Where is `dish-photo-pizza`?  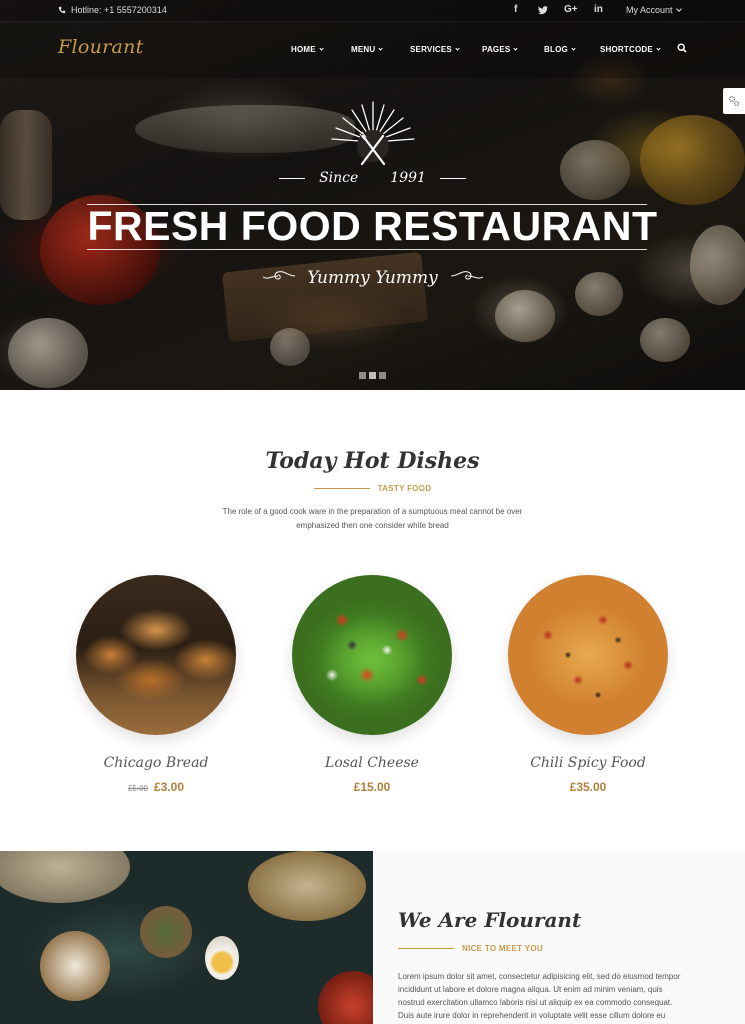
dish-photo-pizza is located at coordinates (588, 655).